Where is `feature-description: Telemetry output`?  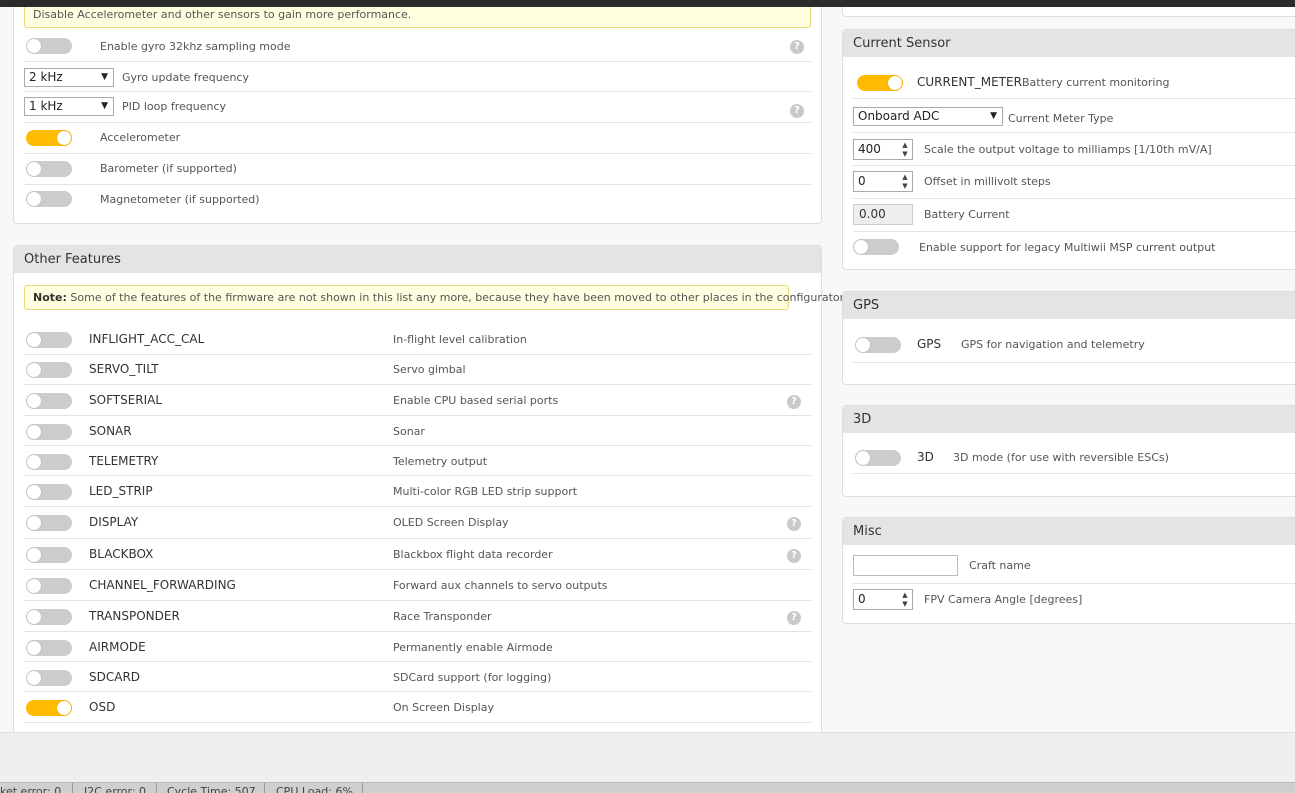
feature-description: Telemetry output is located at coordinates (440, 461).